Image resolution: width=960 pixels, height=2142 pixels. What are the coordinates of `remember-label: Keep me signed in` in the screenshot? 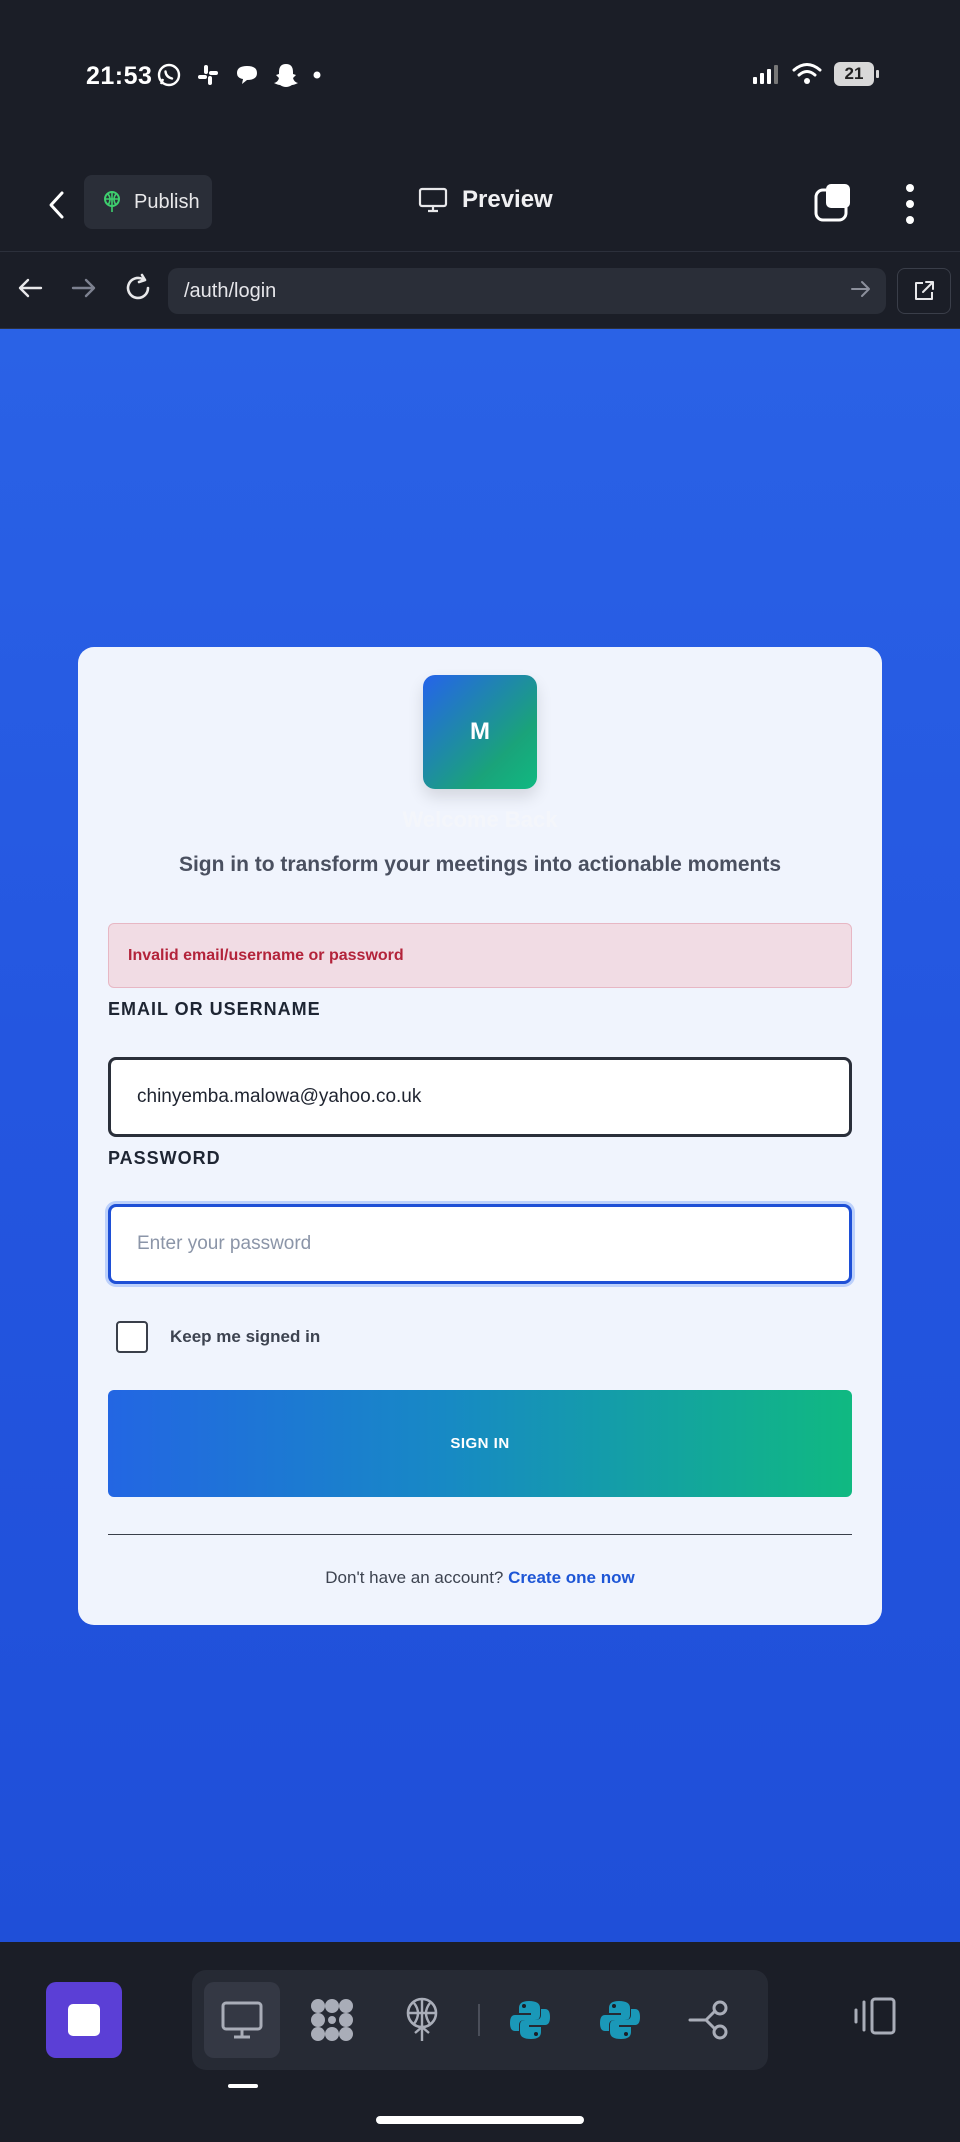 It's located at (245, 1336).